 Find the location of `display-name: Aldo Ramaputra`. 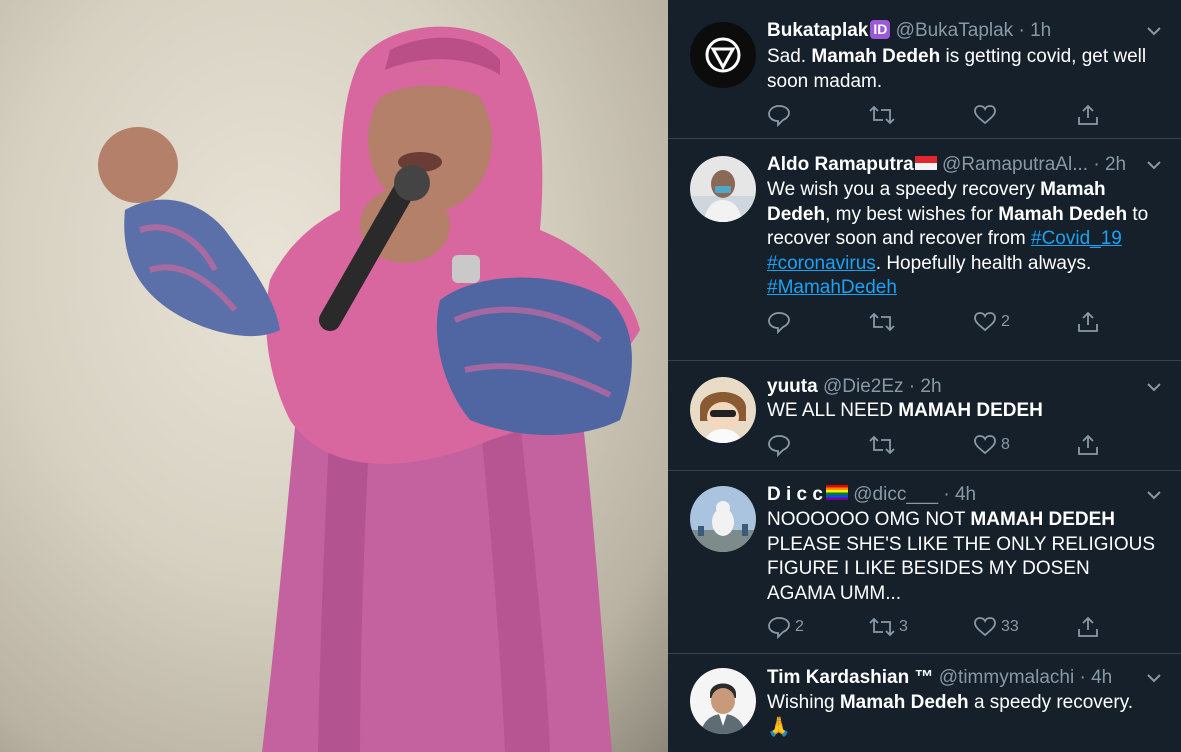

display-name: Aldo Ramaputra is located at coordinates (840, 164).